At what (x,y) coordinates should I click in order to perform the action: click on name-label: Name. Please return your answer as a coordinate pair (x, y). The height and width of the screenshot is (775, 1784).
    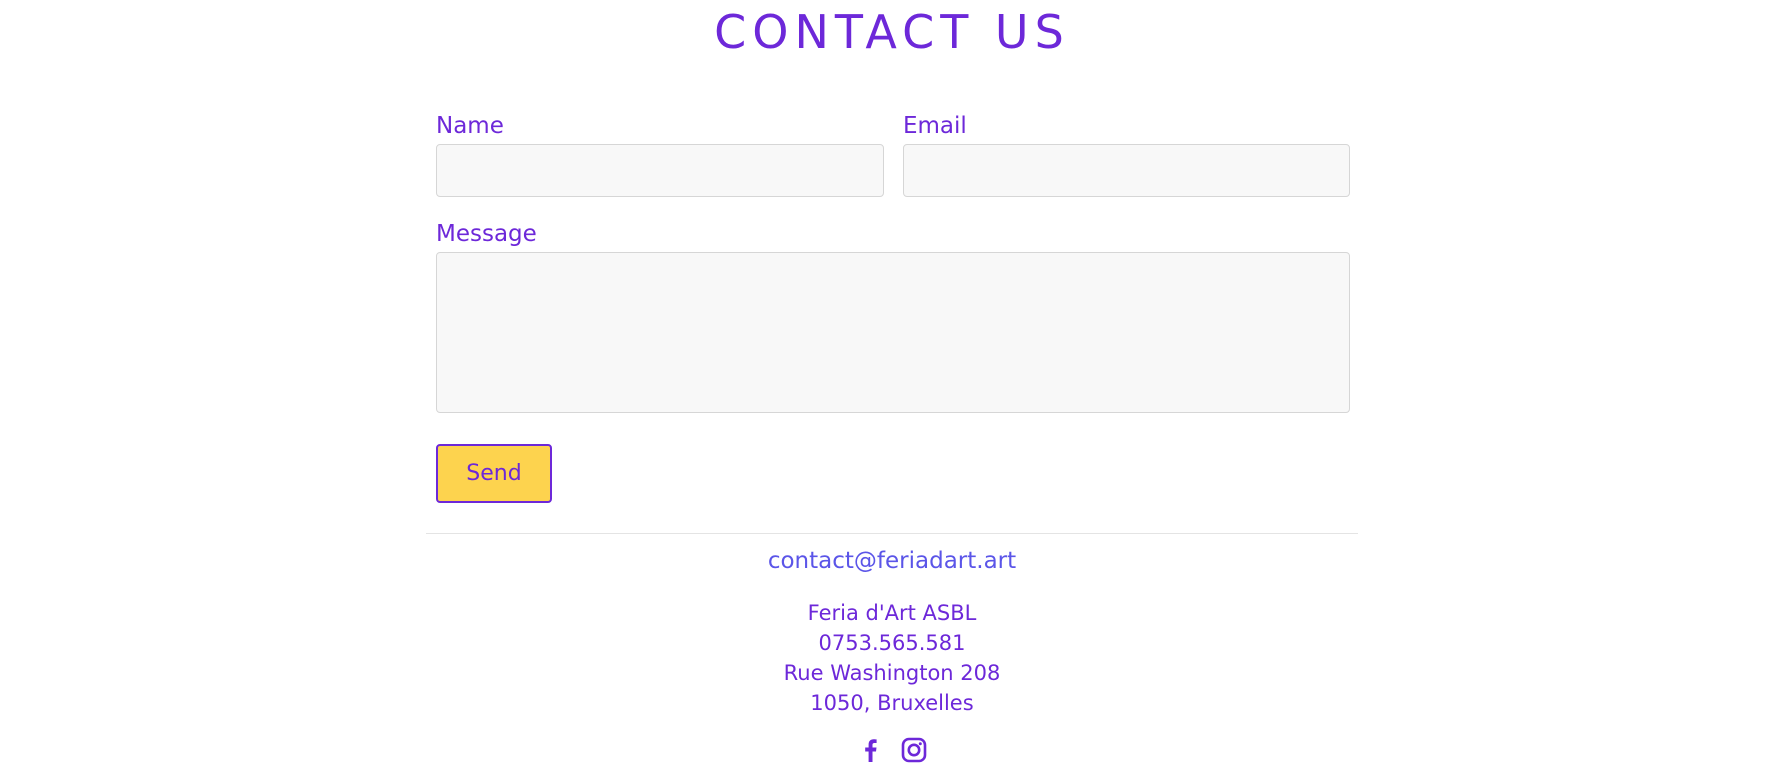
    Looking at the image, I should click on (470, 126).